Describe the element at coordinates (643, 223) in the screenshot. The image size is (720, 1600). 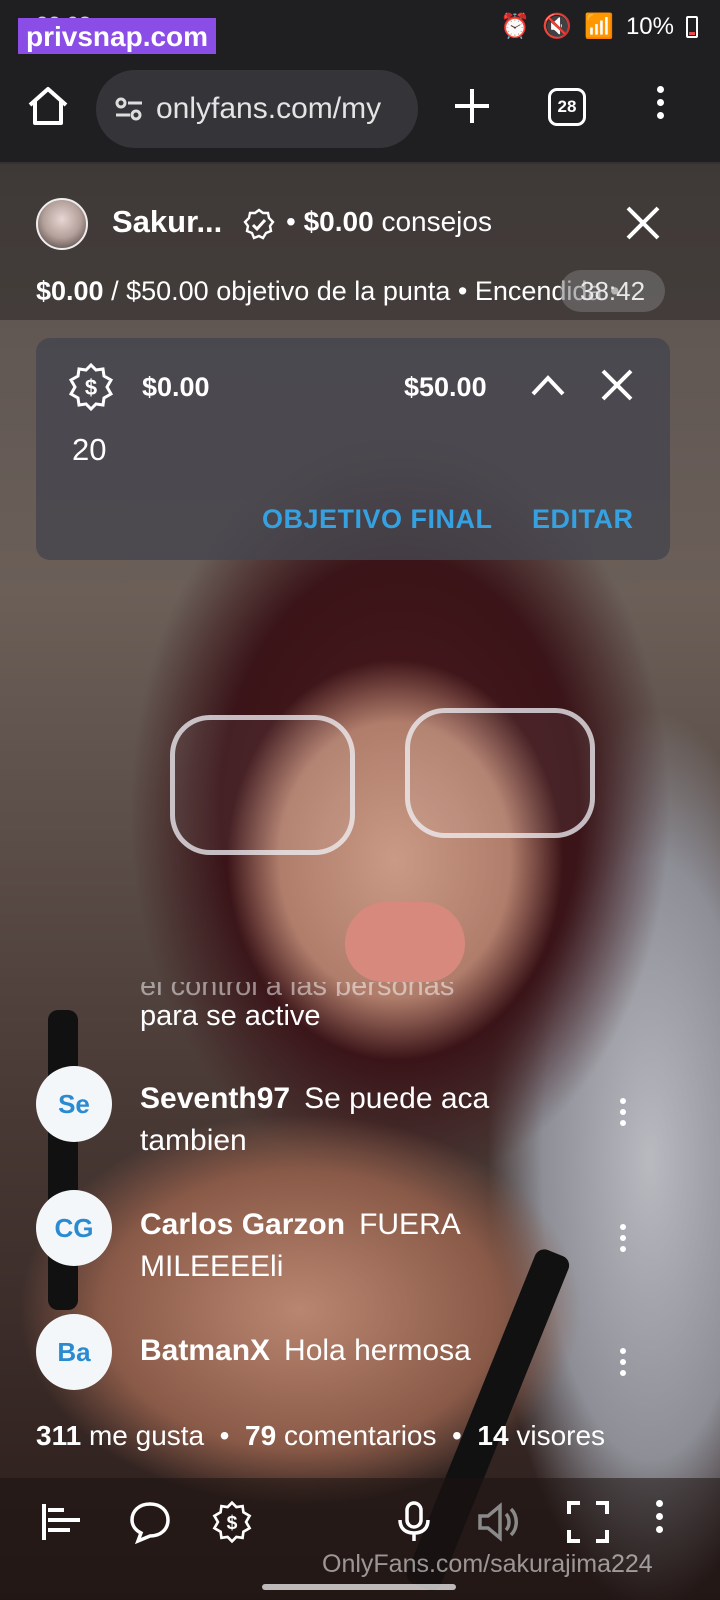
I see `close-live-icon` at that location.